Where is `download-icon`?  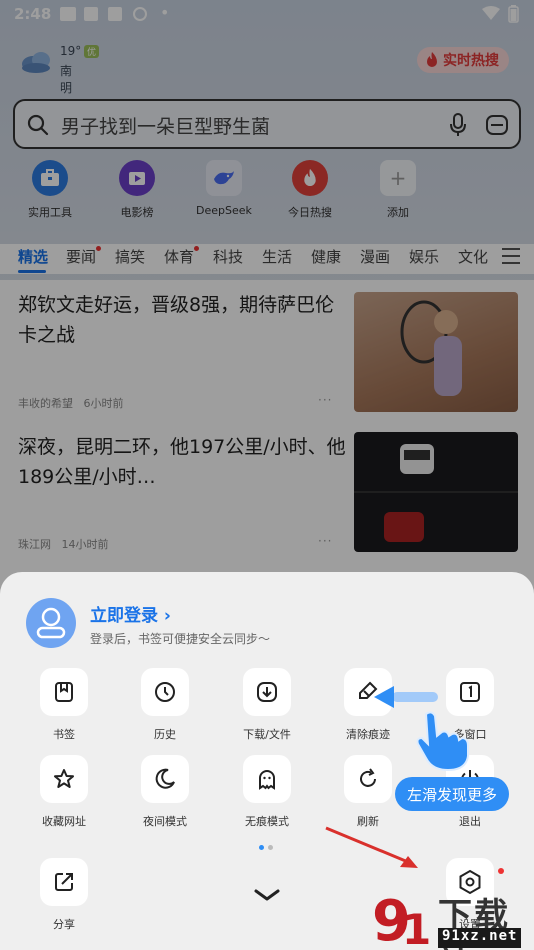
download-icon is located at coordinates (267, 692).